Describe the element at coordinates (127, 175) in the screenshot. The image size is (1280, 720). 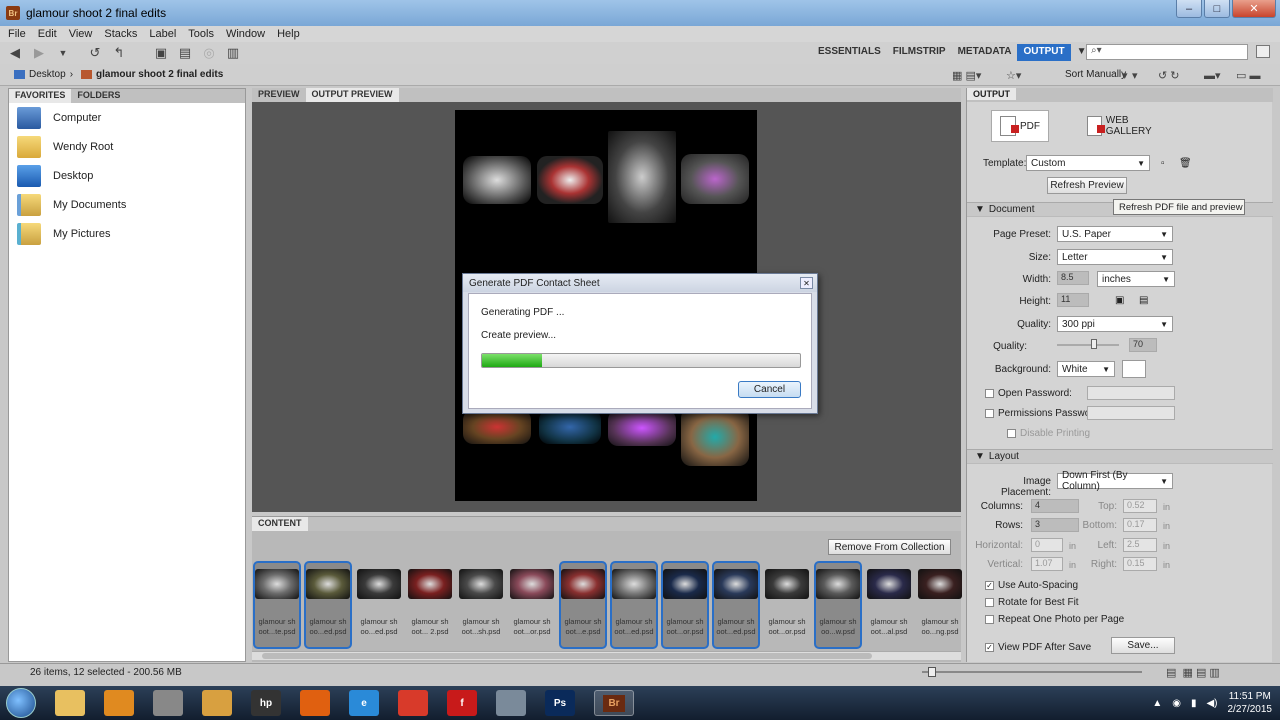
I see `favorite-desktop: Desktop` at that location.